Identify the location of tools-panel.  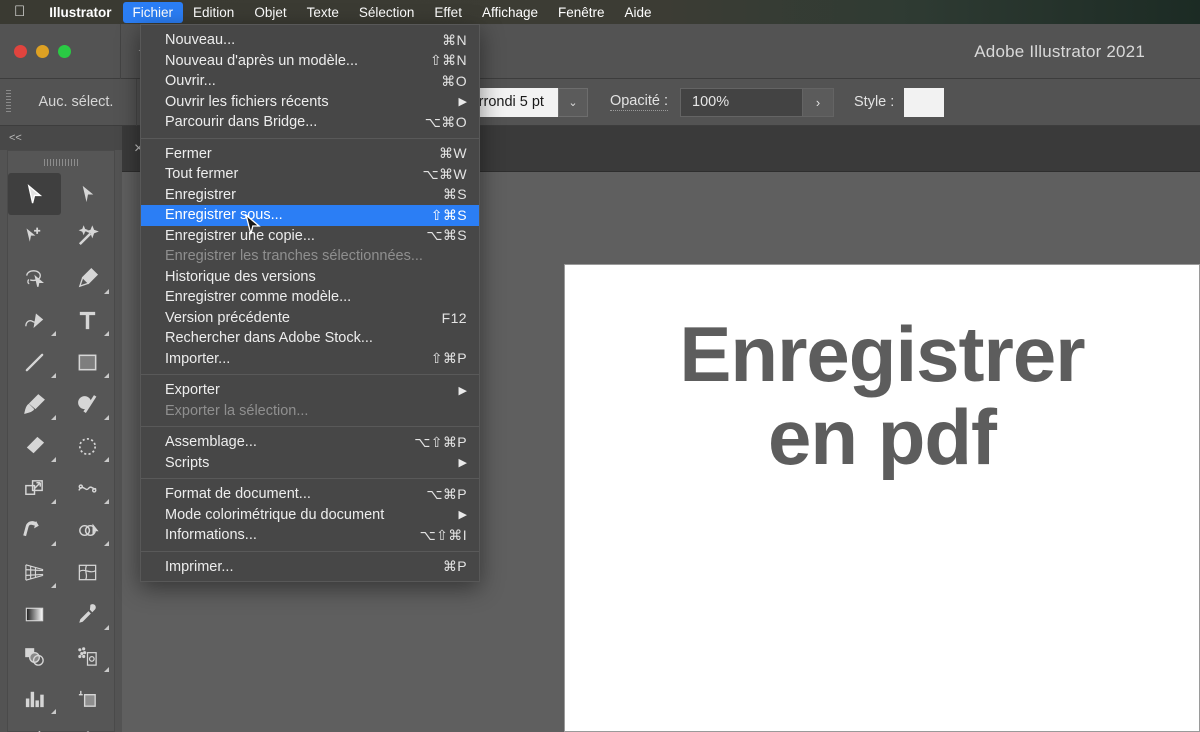
(61, 441).